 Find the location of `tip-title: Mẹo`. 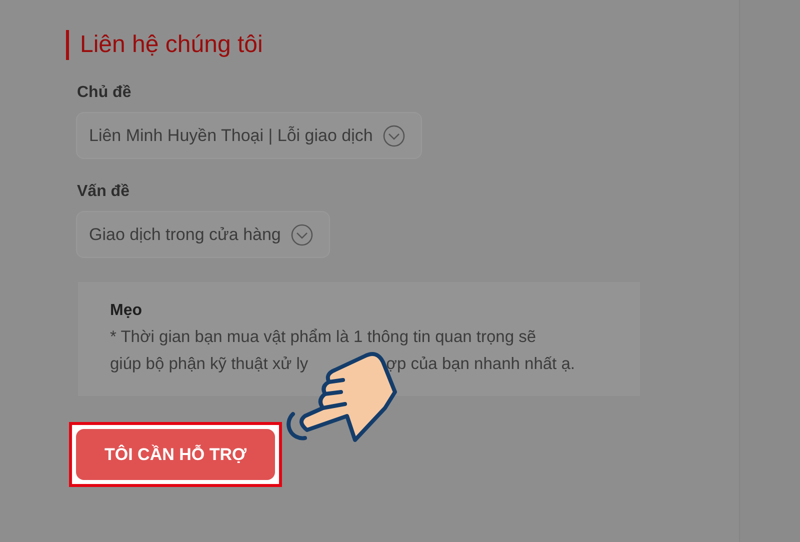

tip-title: Mẹo is located at coordinates (126, 311).